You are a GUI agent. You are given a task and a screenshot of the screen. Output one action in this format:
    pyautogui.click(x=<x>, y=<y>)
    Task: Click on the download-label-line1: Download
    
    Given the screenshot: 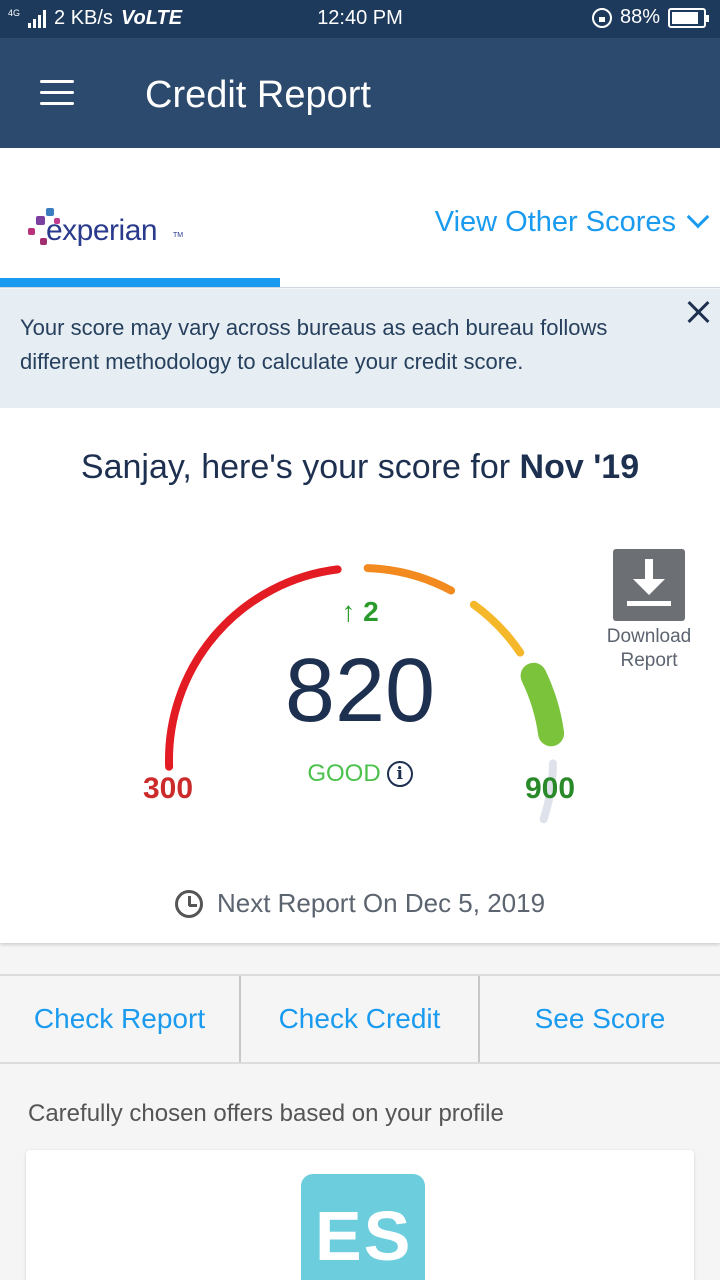 What is the action you would take?
    pyautogui.click(x=649, y=636)
    